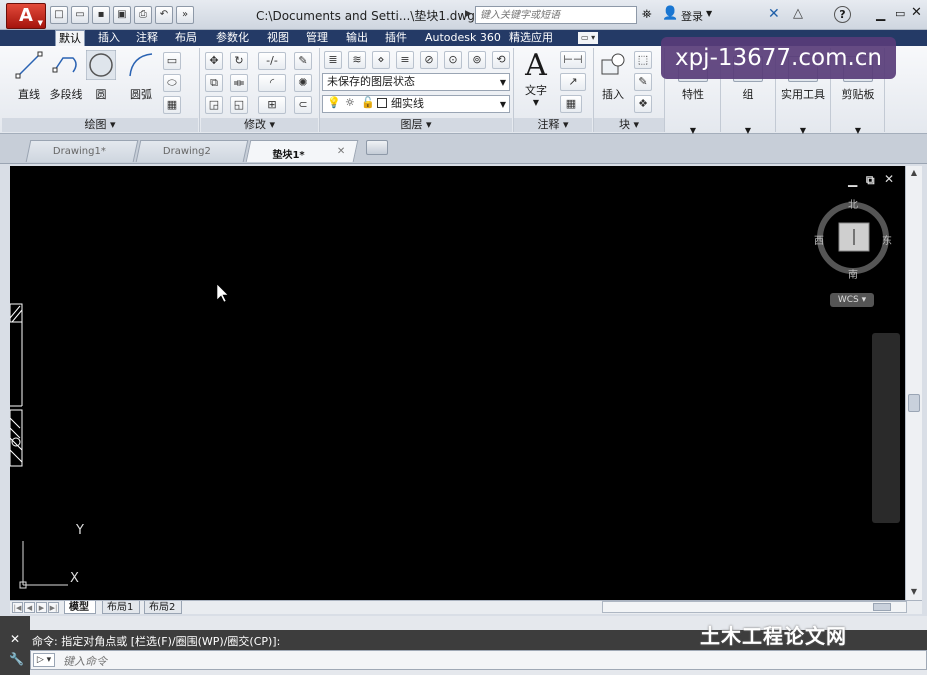 This screenshot has width=927, height=675. What do you see at coordinates (798, 13) in the screenshot?
I see `a360-icon: △` at bounding box center [798, 13].